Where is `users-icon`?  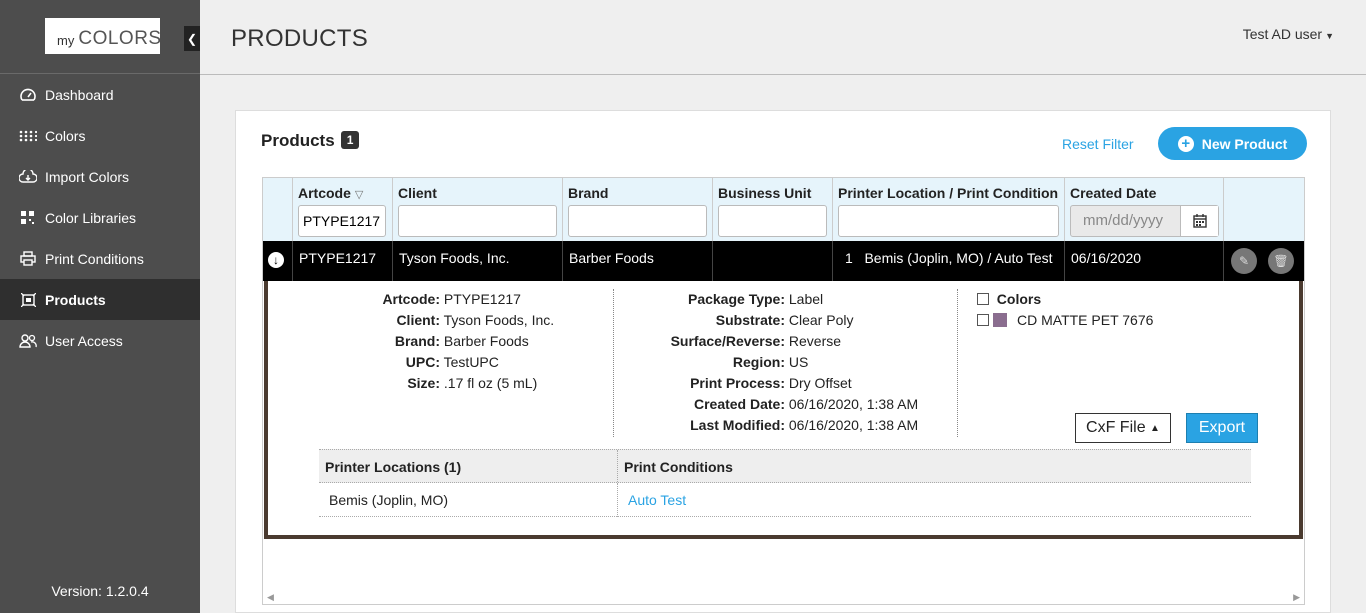
users-icon is located at coordinates (28, 341).